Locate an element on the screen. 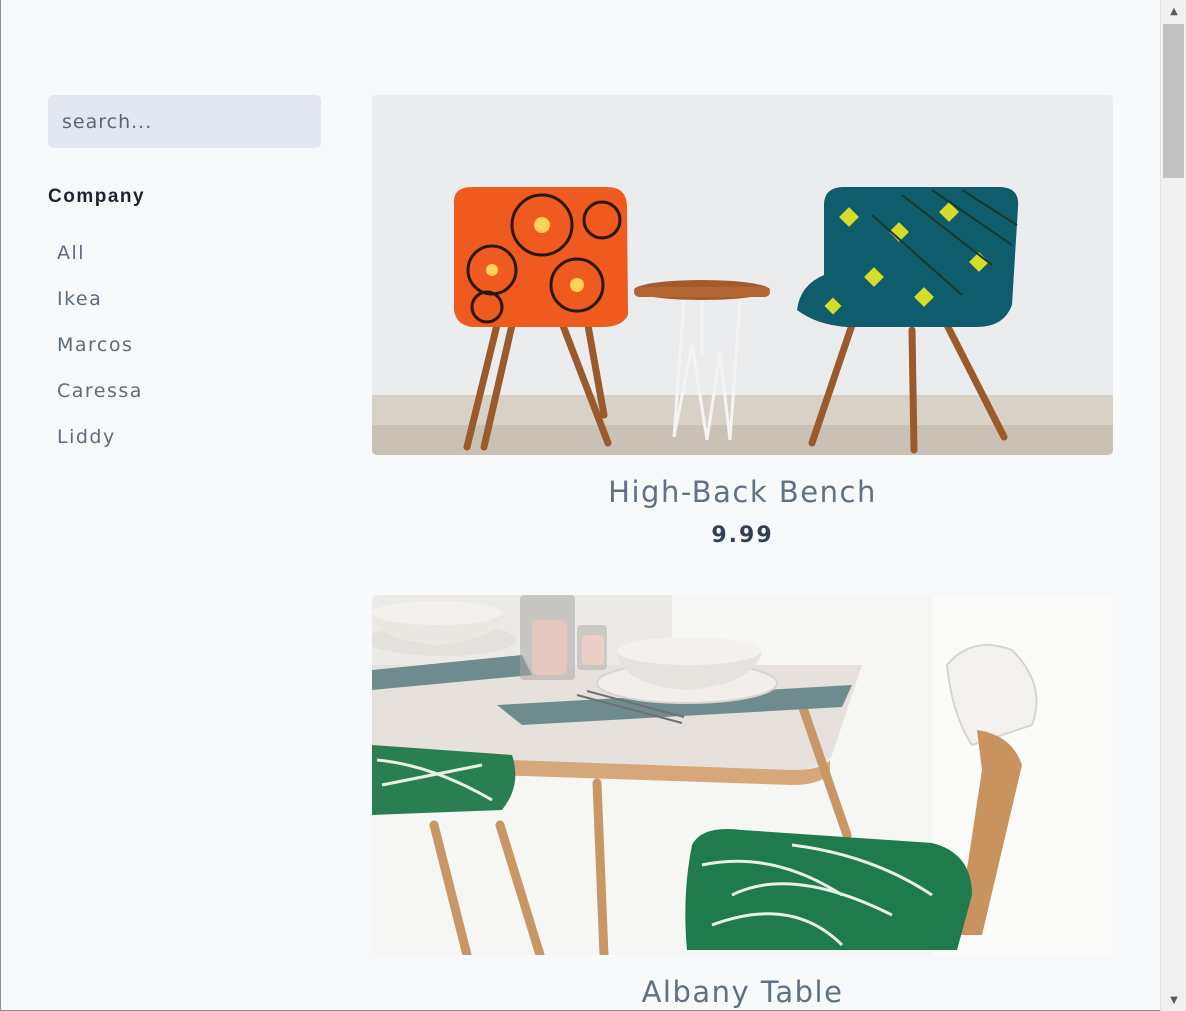 This screenshot has width=1186, height=1011. scroll-up-arrow-icon: ▲ is located at coordinates (1173, 11).